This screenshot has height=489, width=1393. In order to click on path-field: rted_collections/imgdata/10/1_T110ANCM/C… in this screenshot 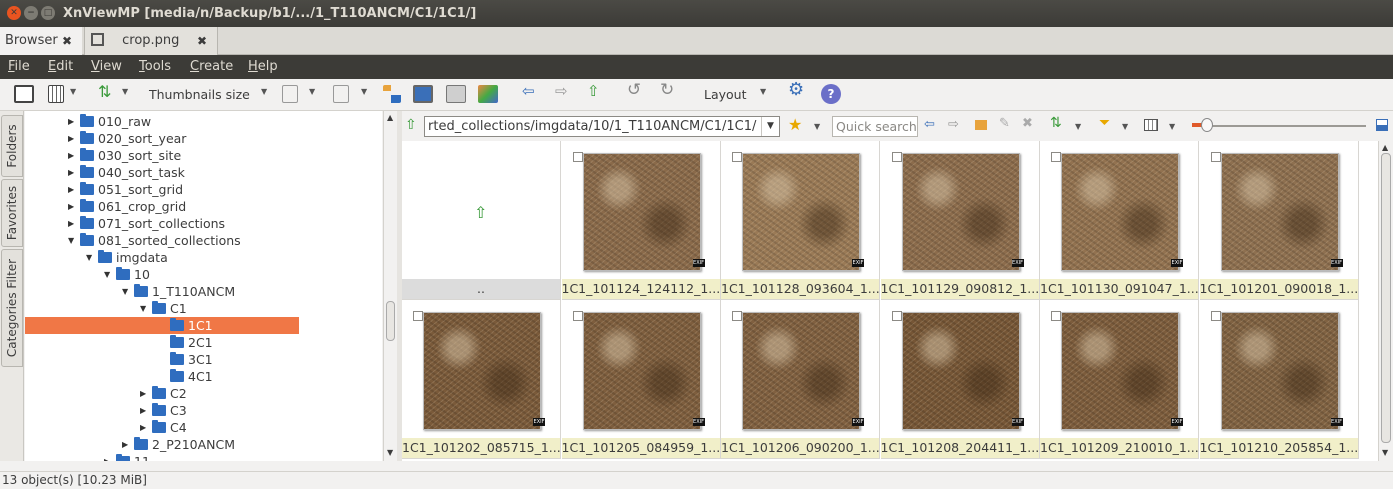, I will do `click(602, 126)`.